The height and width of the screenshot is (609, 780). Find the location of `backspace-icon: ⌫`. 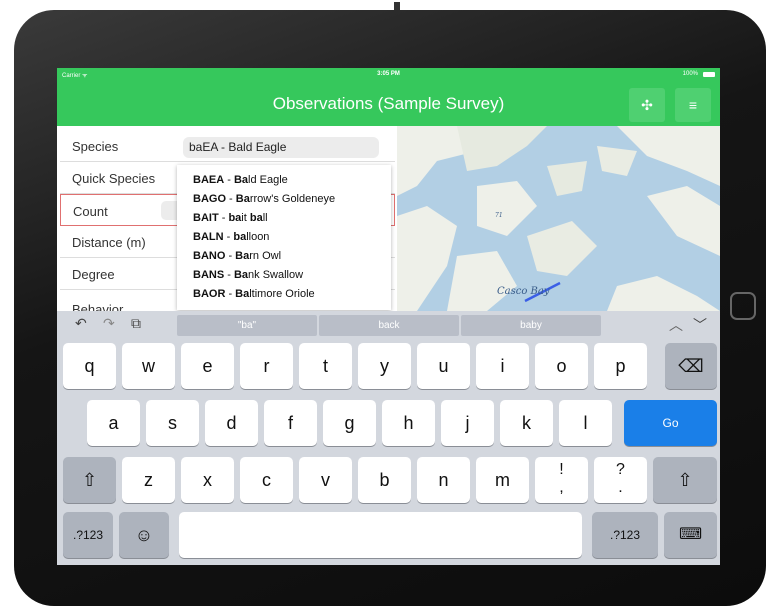

backspace-icon: ⌫ is located at coordinates (691, 366).